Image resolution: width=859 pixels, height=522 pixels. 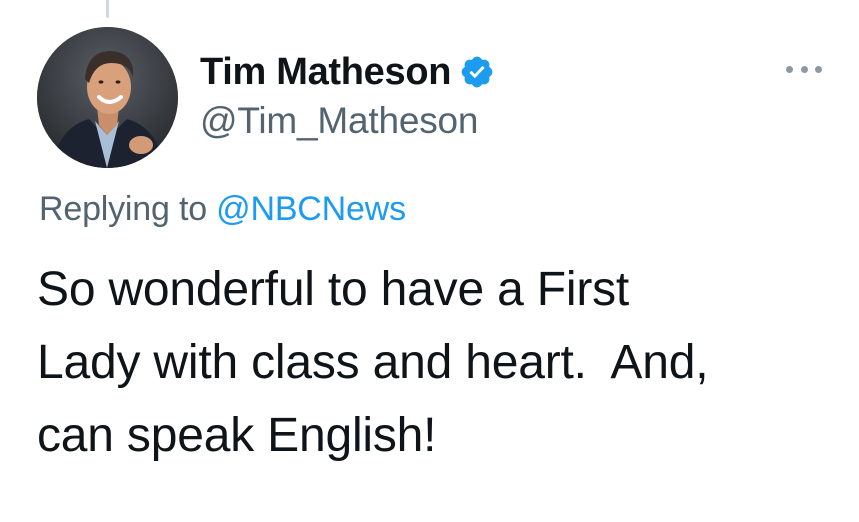 What do you see at coordinates (373, 362) in the screenshot?
I see `tweet-text-line: Lady with class and heart. And,` at bounding box center [373, 362].